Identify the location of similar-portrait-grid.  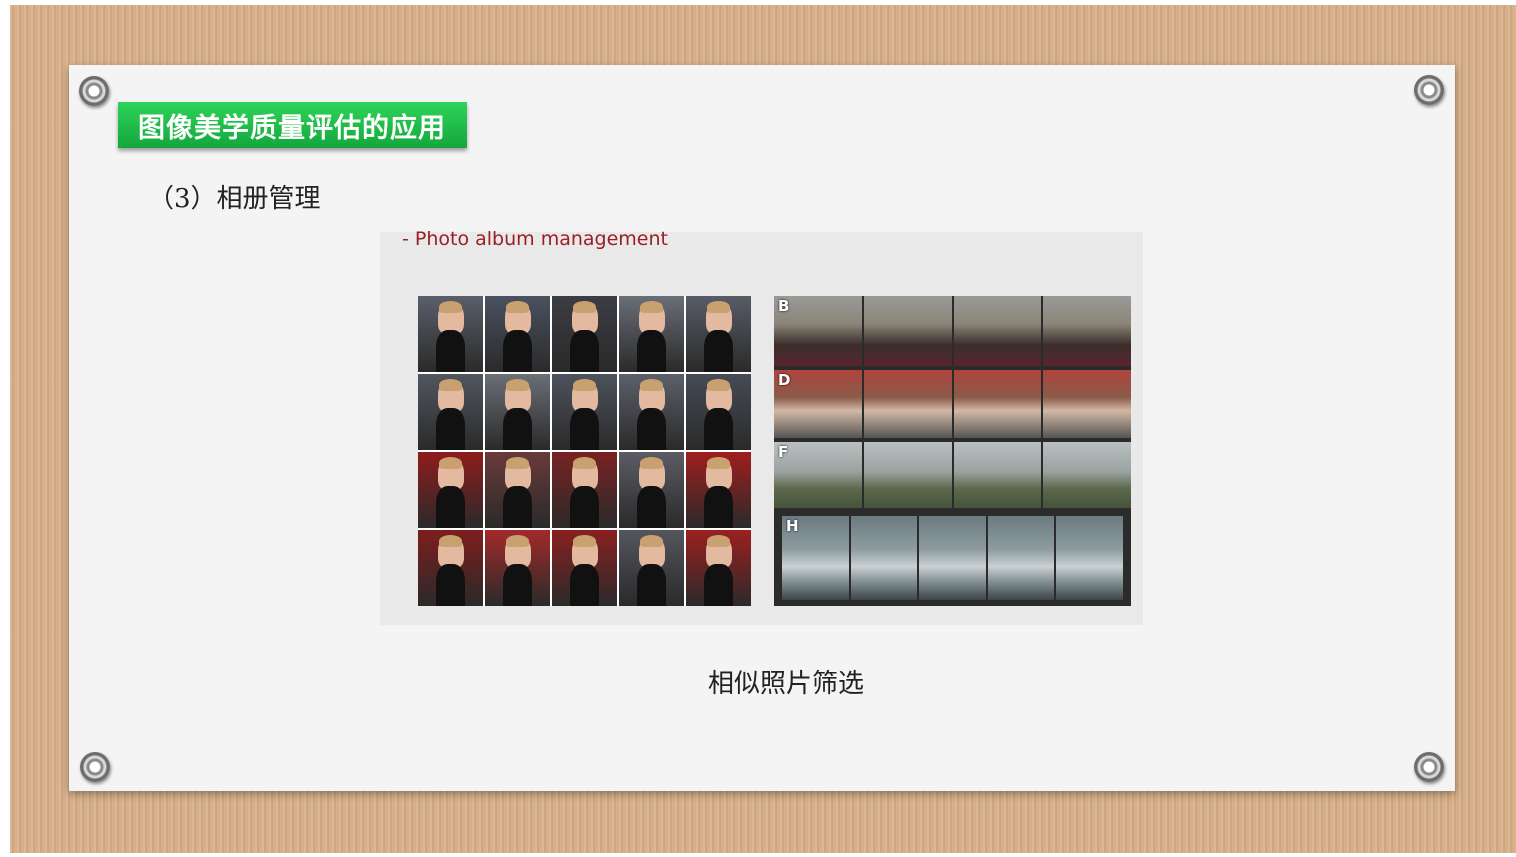
(584, 451).